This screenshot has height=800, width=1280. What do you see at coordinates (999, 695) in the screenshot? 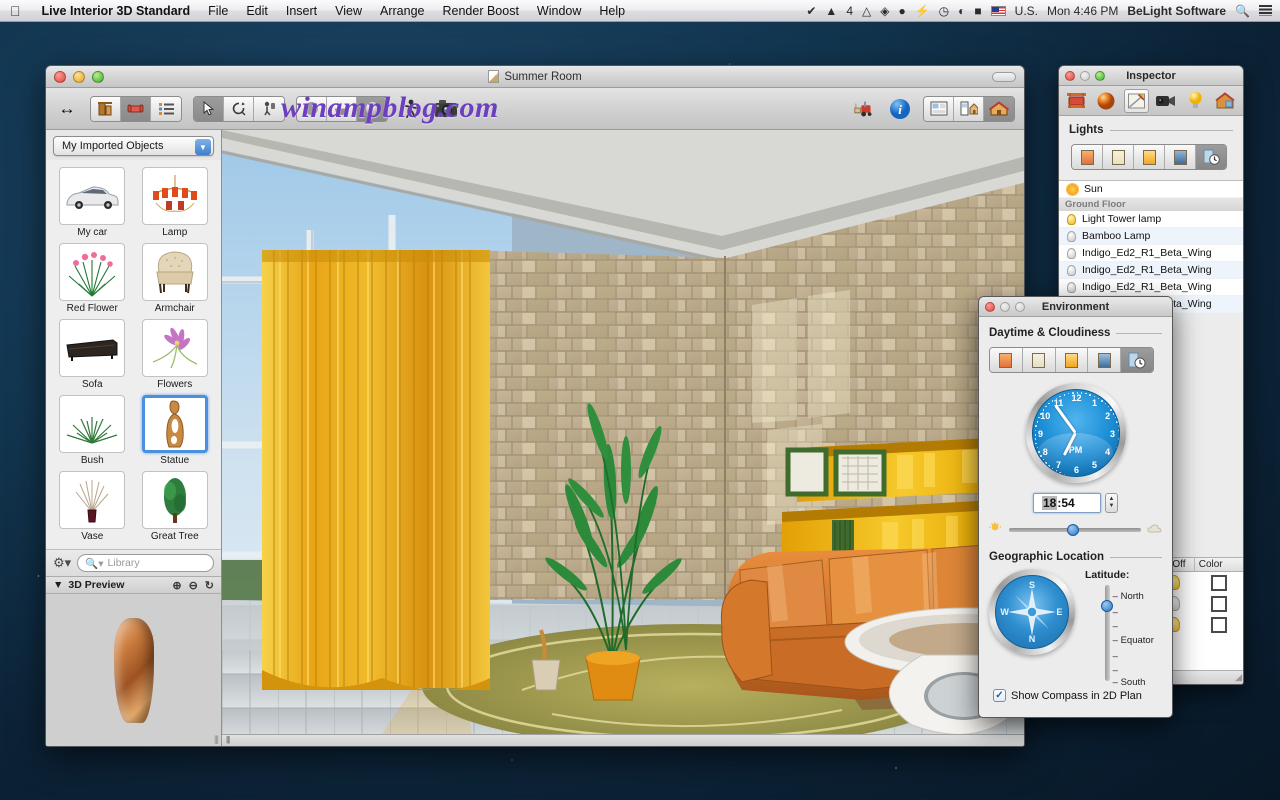
I see `checkbox: ✓` at bounding box center [999, 695].